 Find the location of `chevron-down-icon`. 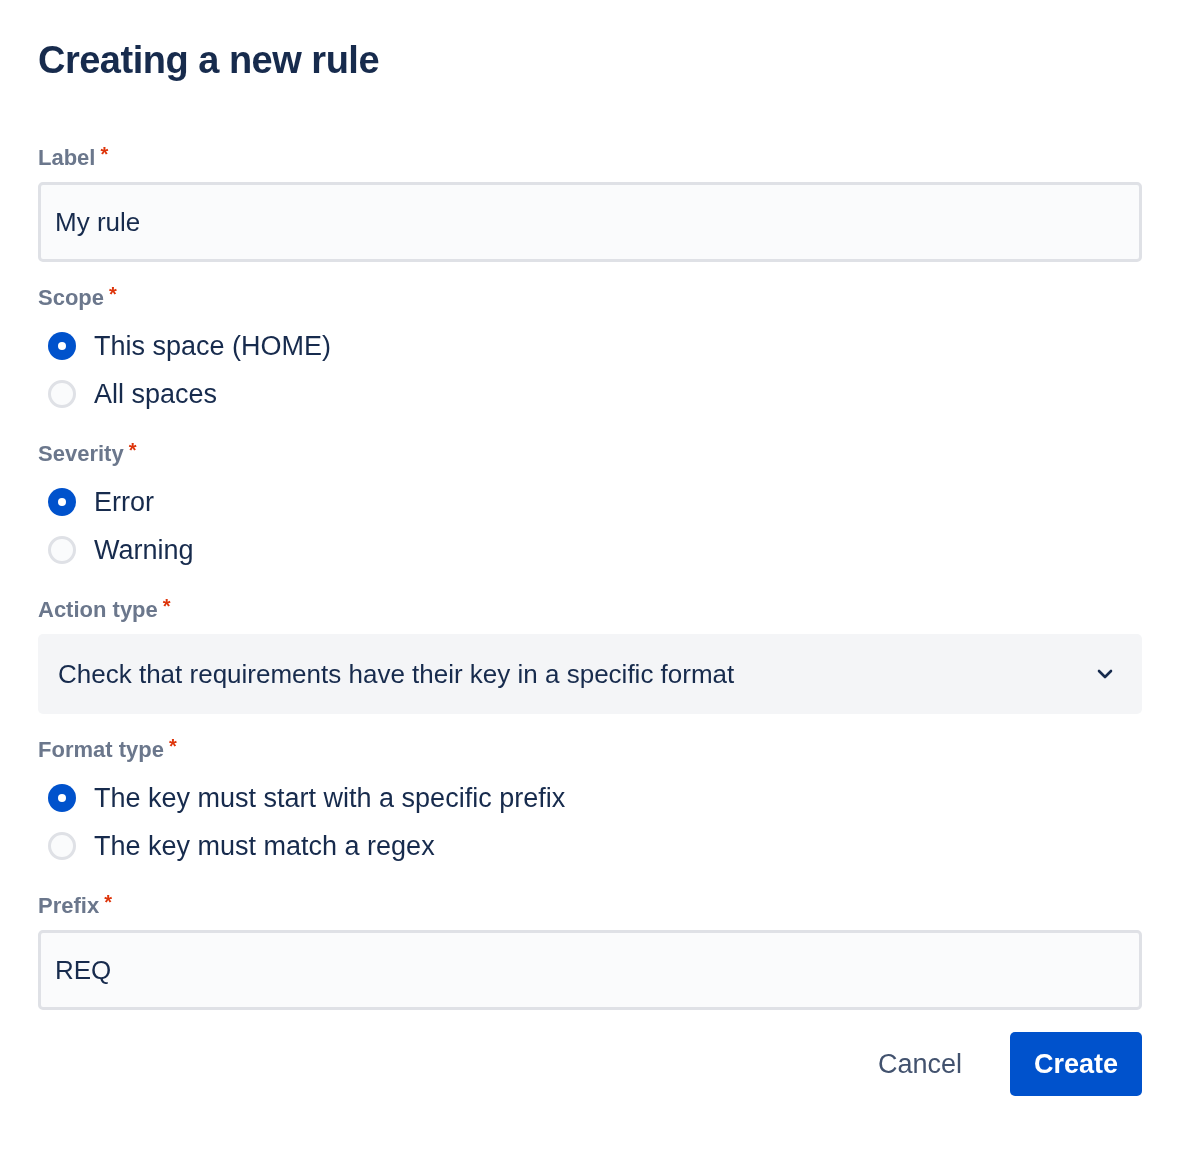

chevron-down-icon is located at coordinates (1105, 674).